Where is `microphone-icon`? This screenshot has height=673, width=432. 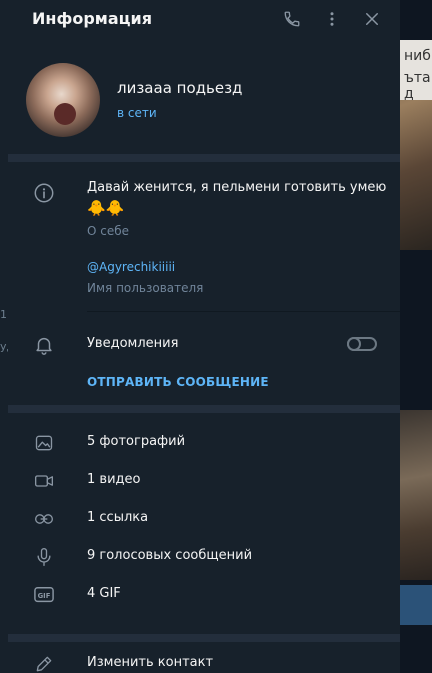 microphone-icon is located at coordinates (44, 557).